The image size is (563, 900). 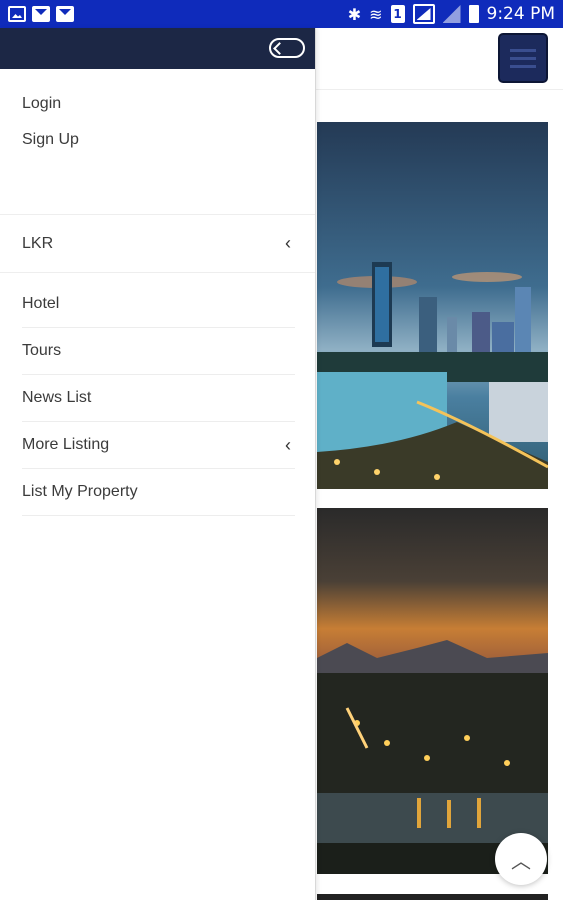 I want to click on auth-section: Login Sign Up, so click(x=157, y=142).